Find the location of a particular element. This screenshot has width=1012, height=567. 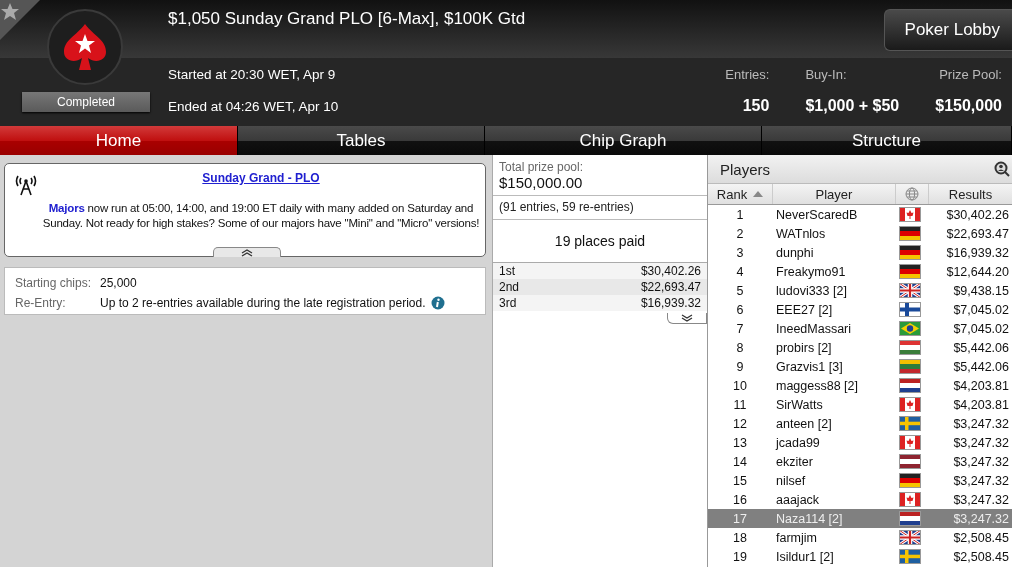

player-row: 13 jcada99 $3,247.32 is located at coordinates (860, 442).